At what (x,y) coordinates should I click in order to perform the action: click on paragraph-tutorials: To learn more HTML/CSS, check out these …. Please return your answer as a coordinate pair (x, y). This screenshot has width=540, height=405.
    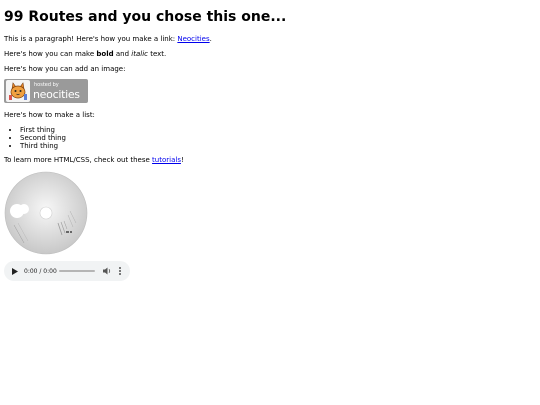
    Looking at the image, I should click on (94, 160).